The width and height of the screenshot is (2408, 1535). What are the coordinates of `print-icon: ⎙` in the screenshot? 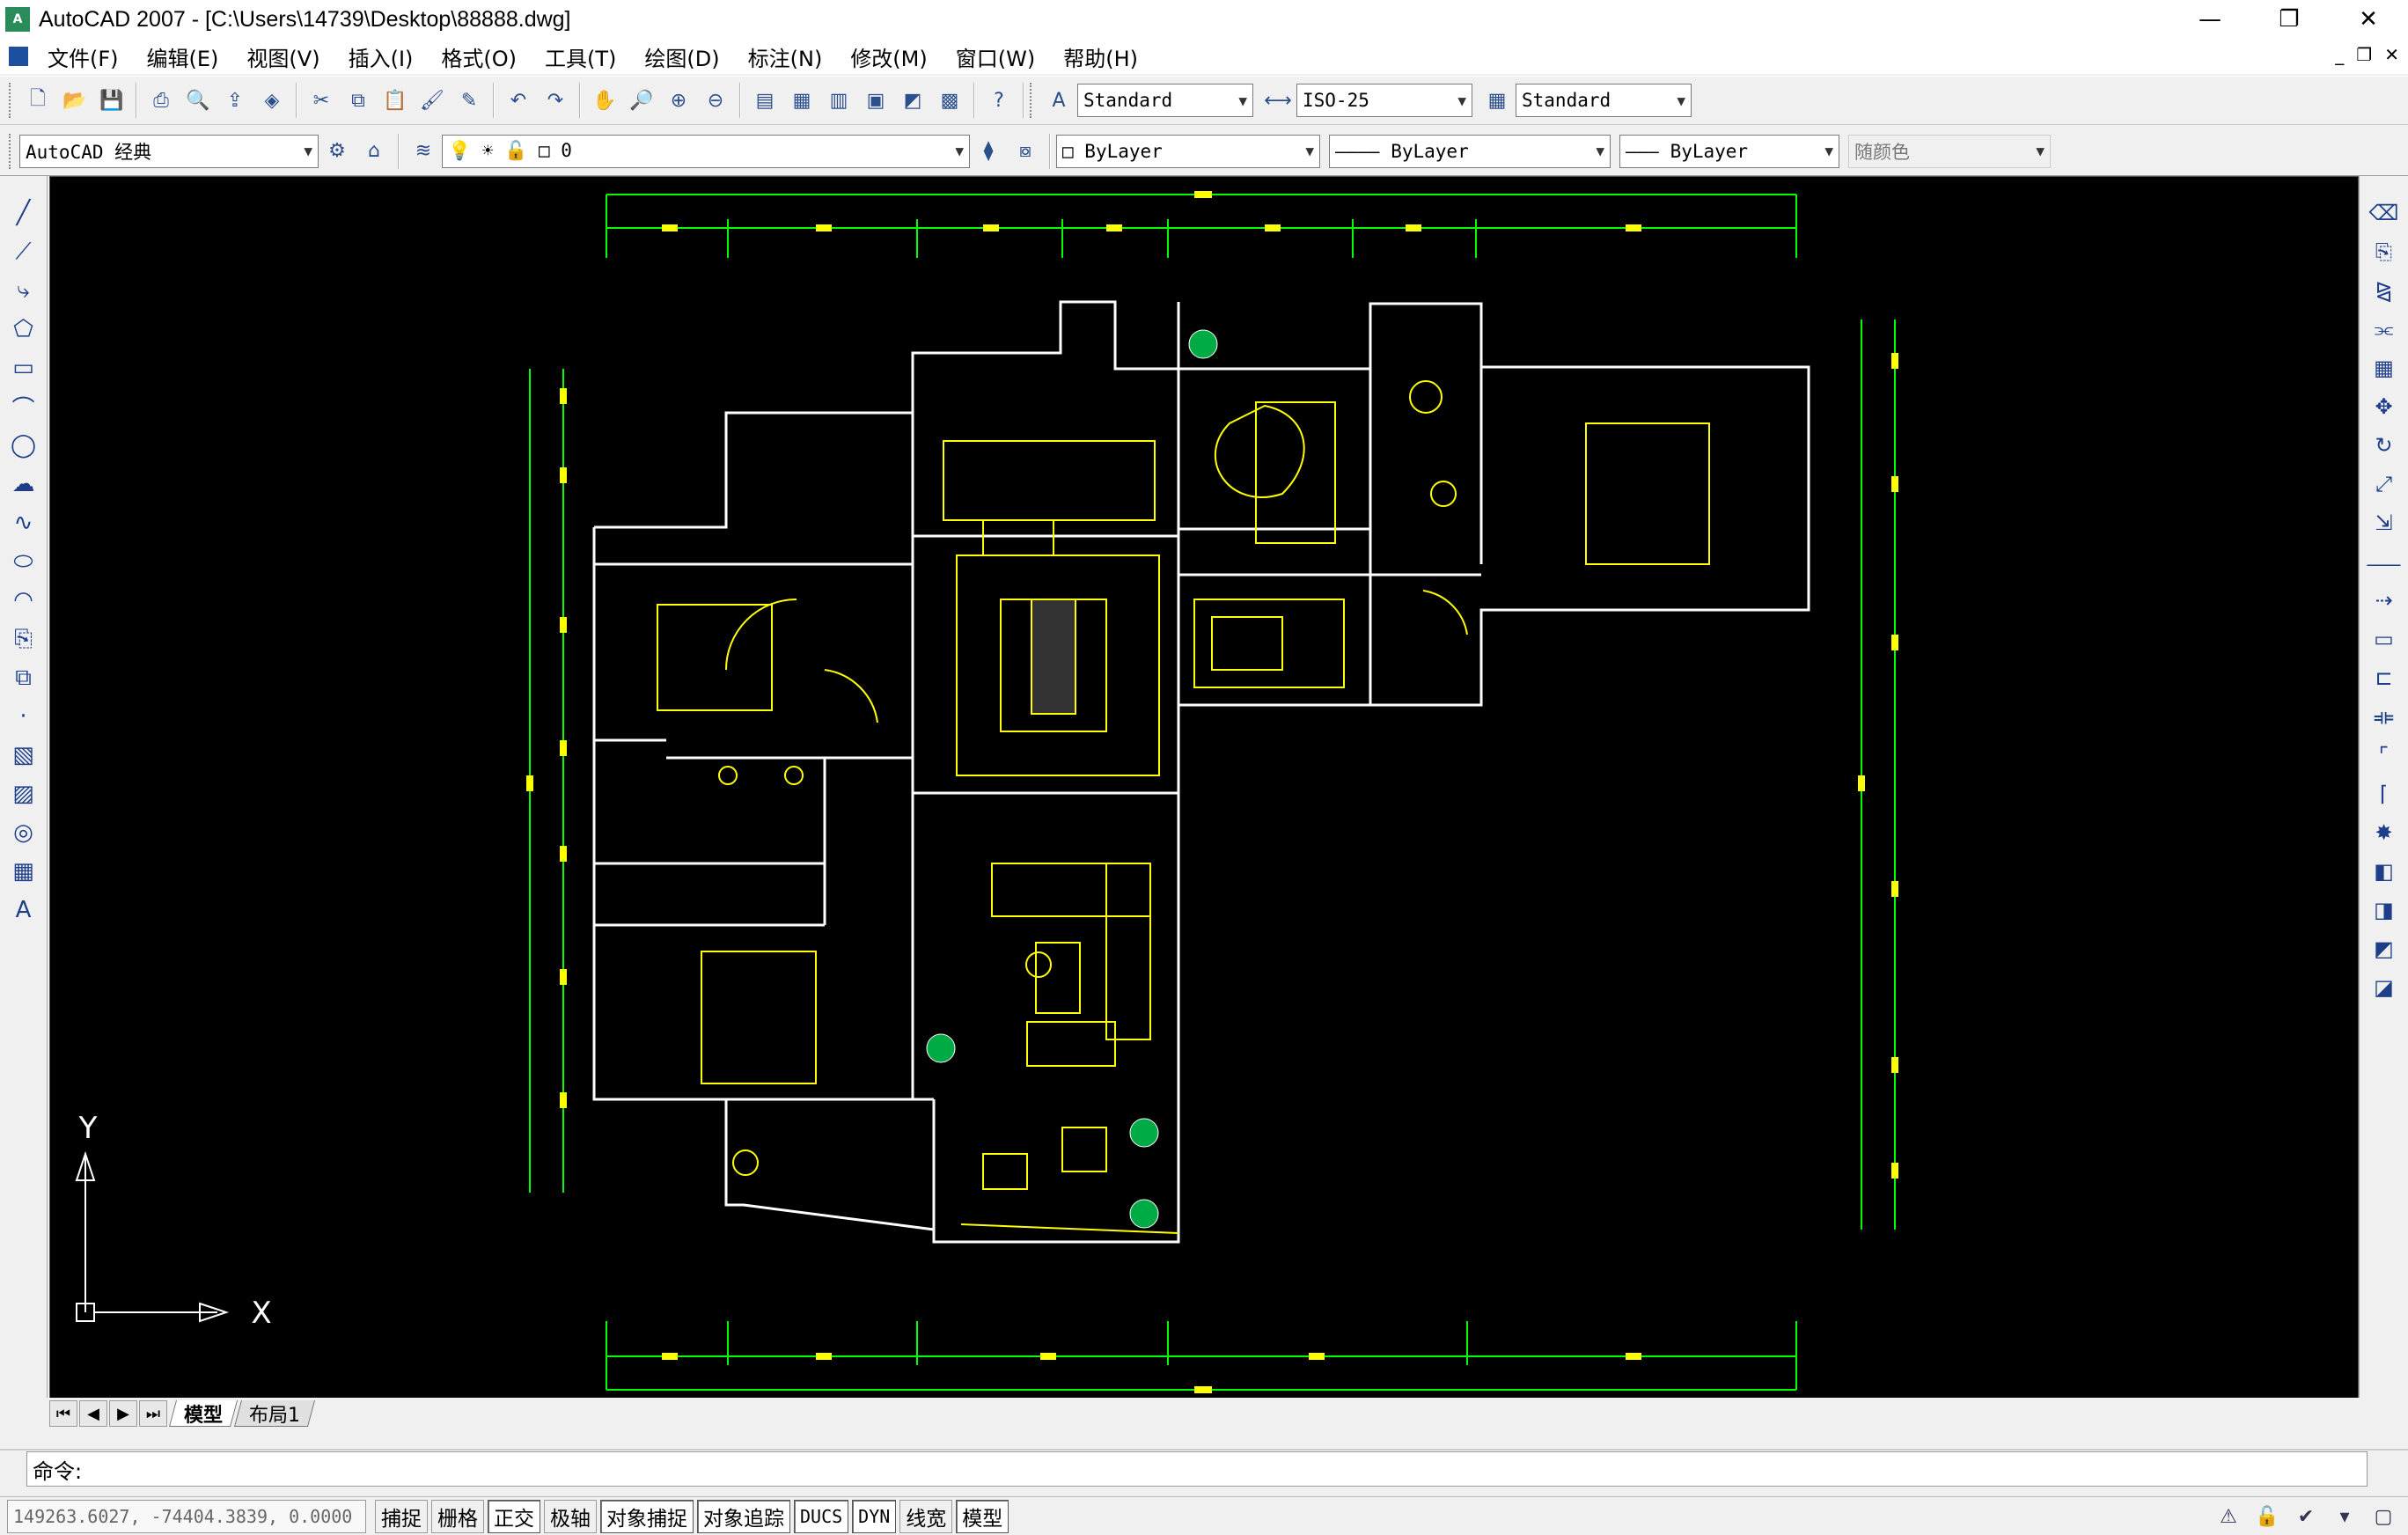 It's located at (161, 100).